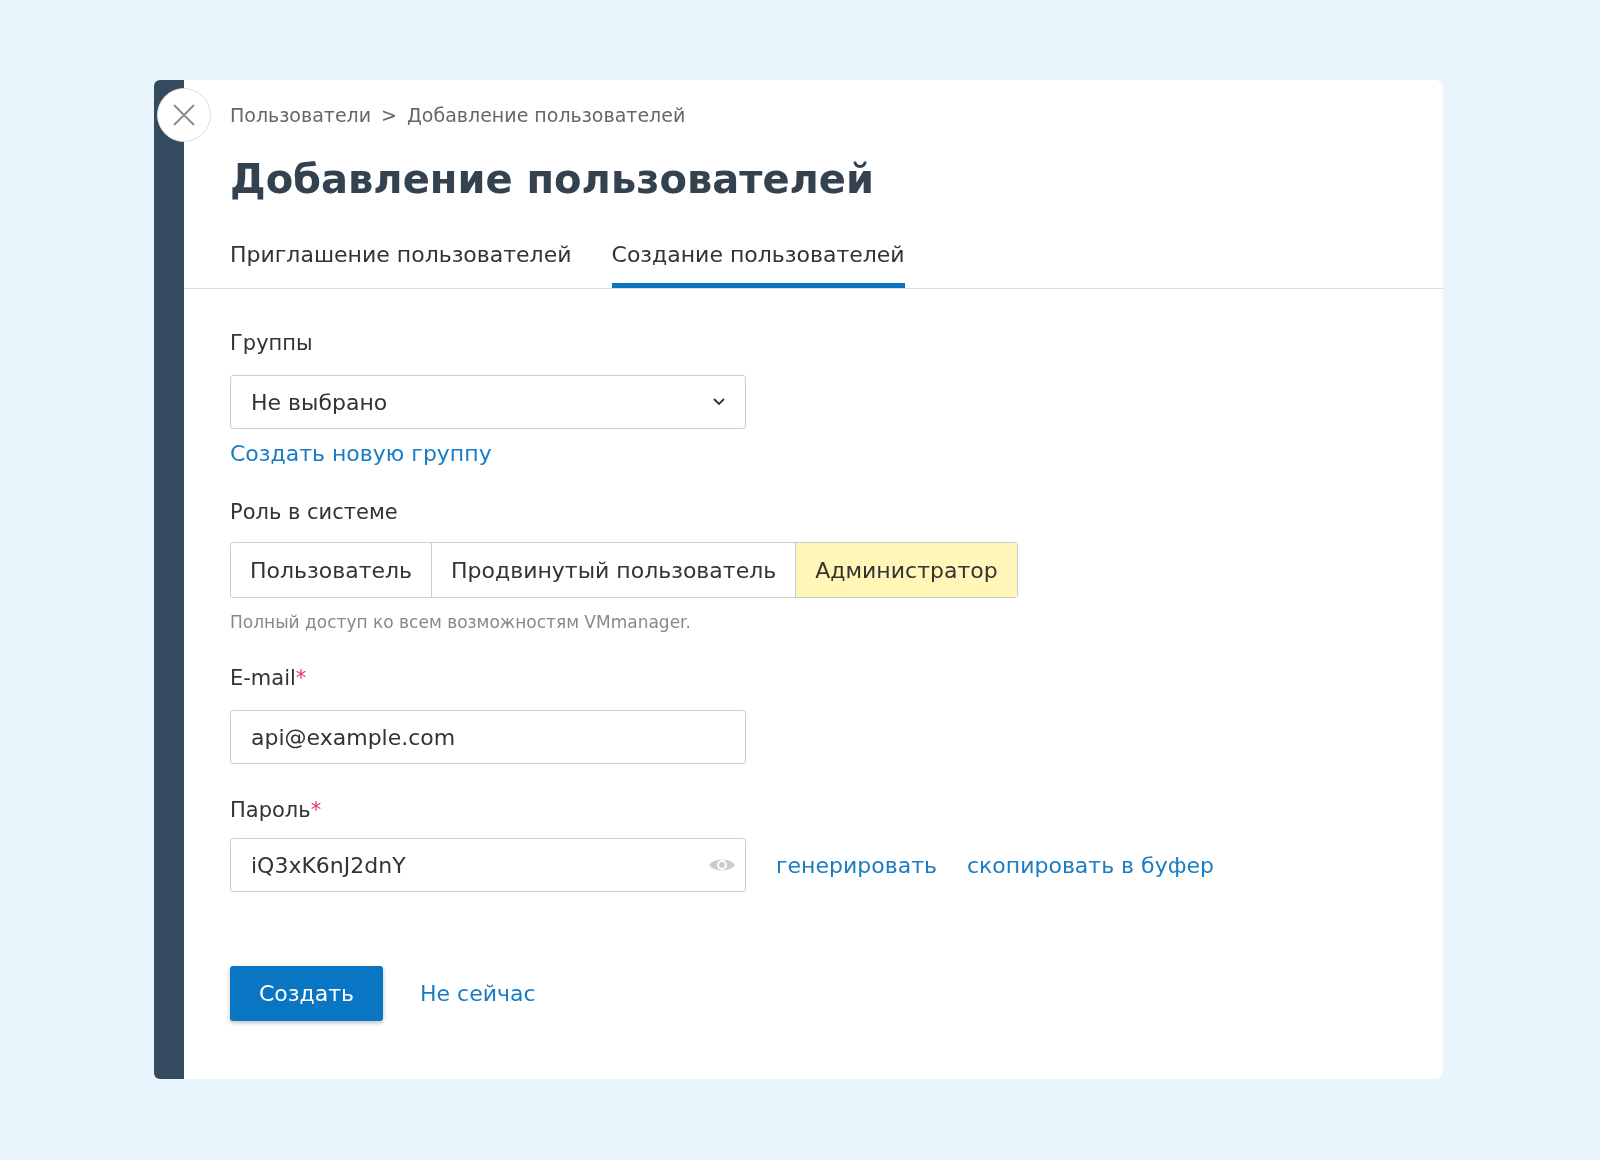 This screenshot has height=1160, width=1600. Describe the element at coordinates (488, 402) in the screenshot. I see `groups-dropdown: Не выбрано` at that location.